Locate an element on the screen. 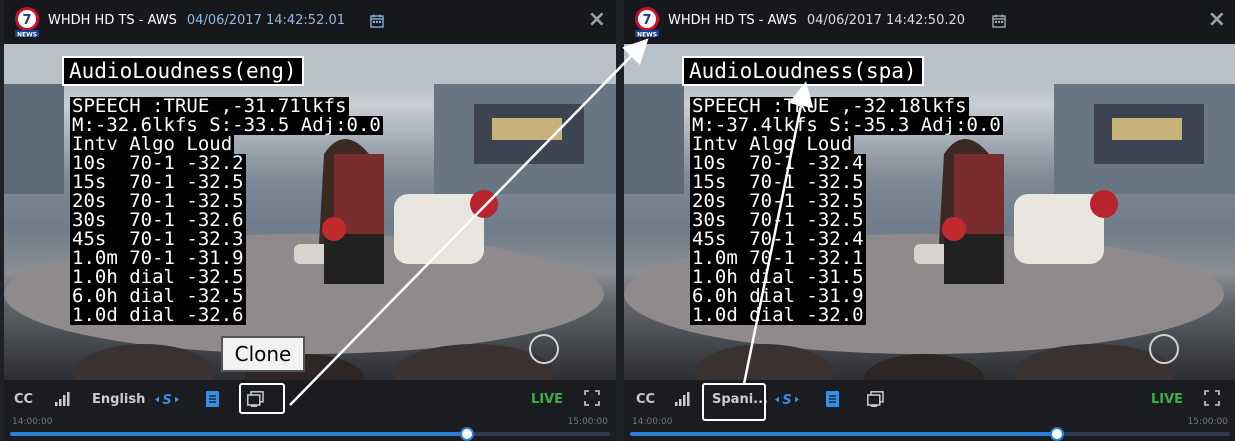 This screenshot has width=1235, height=441. clone-icon is located at coordinates (875, 399).